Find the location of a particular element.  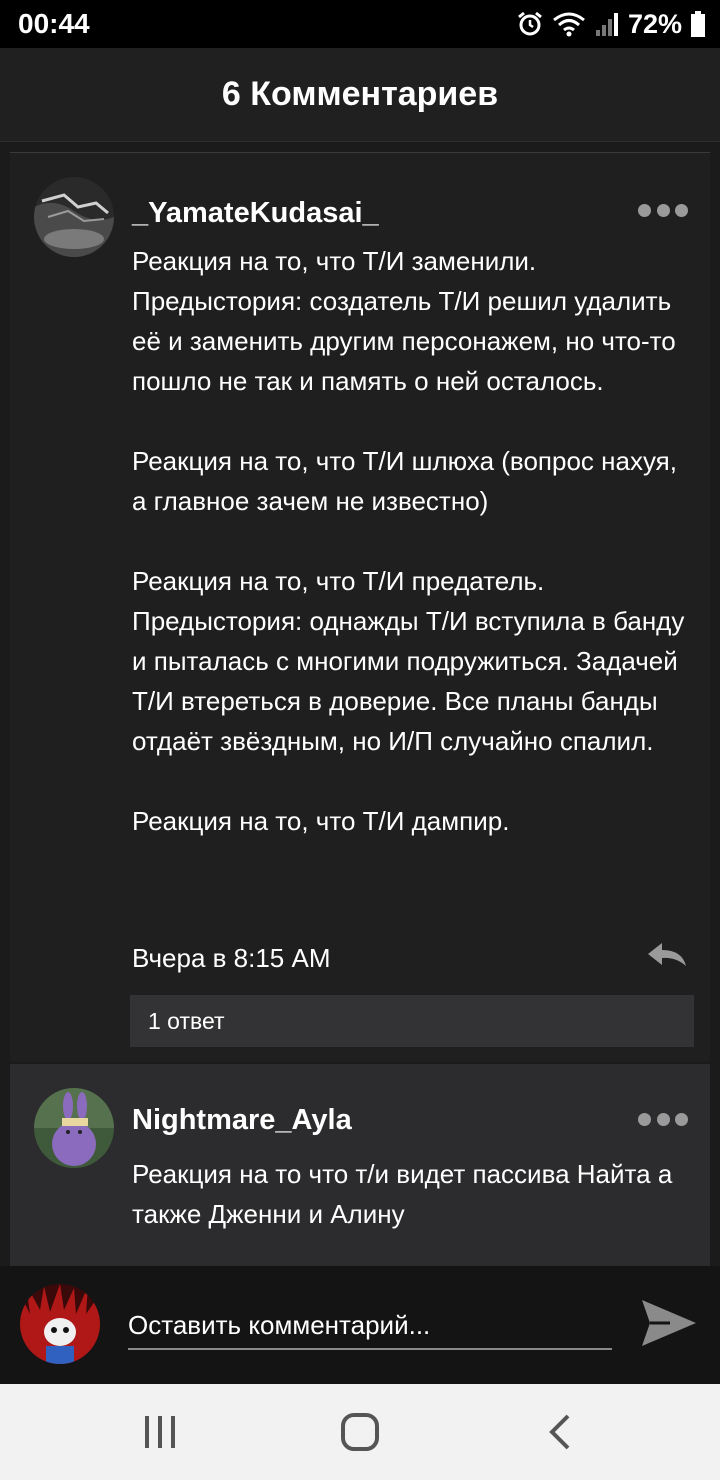

comment-timestamp: Вчера в 8:15 AM is located at coordinates (231, 958).